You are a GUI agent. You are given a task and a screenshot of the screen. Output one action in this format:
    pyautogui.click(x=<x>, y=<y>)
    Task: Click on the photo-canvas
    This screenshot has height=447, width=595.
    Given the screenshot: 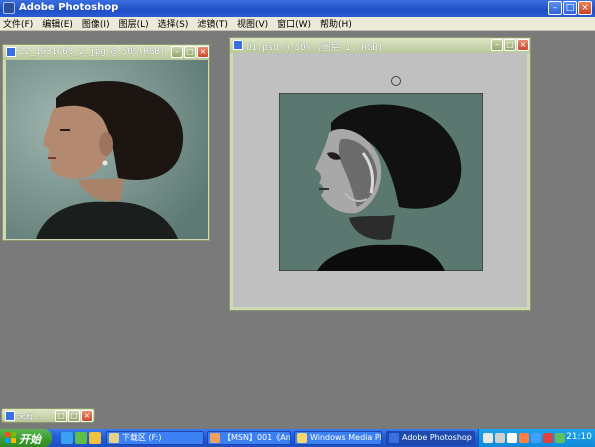 What is the action you would take?
    pyautogui.click(x=107, y=149)
    